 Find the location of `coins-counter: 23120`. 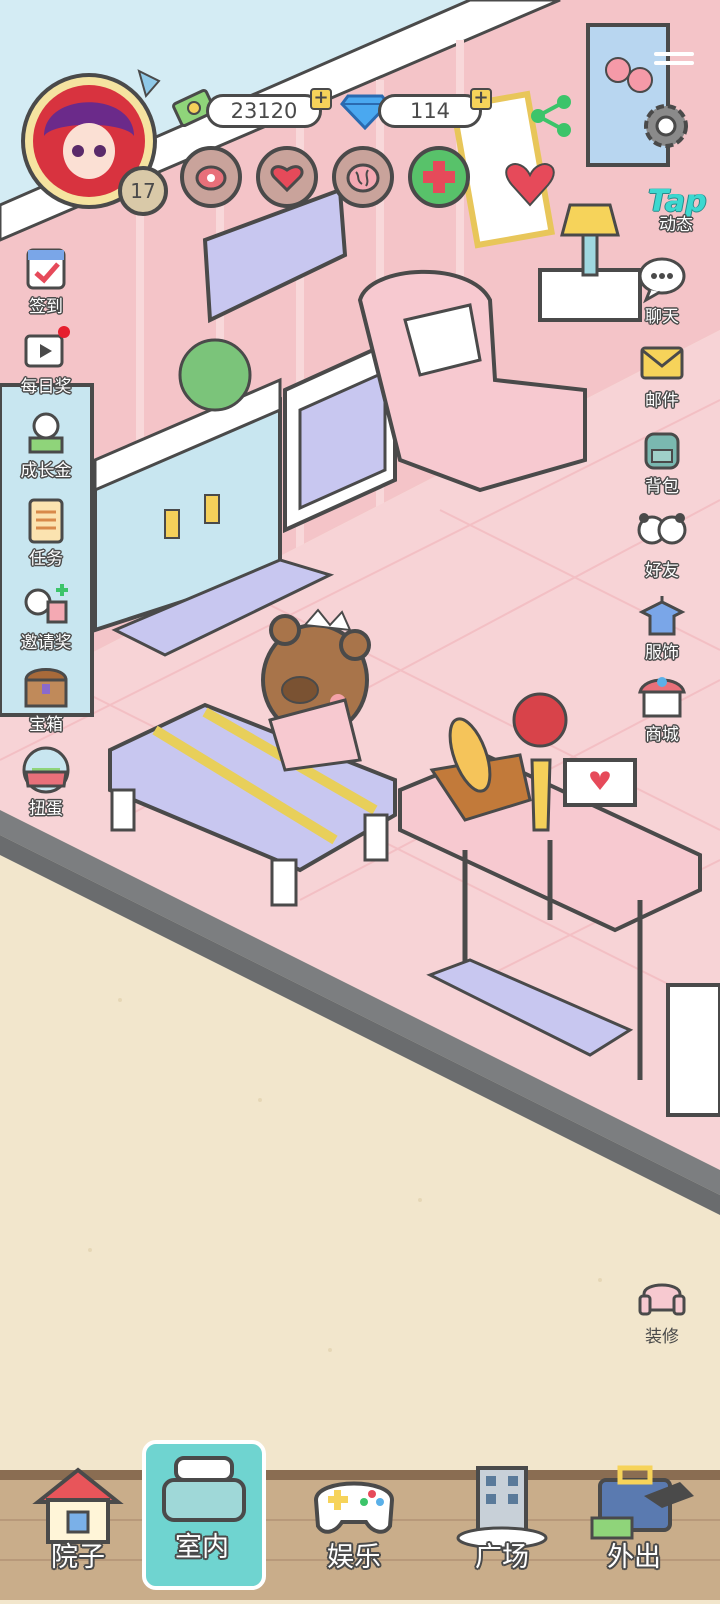

coins-counter: 23120 is located at coordinates (264, 111).